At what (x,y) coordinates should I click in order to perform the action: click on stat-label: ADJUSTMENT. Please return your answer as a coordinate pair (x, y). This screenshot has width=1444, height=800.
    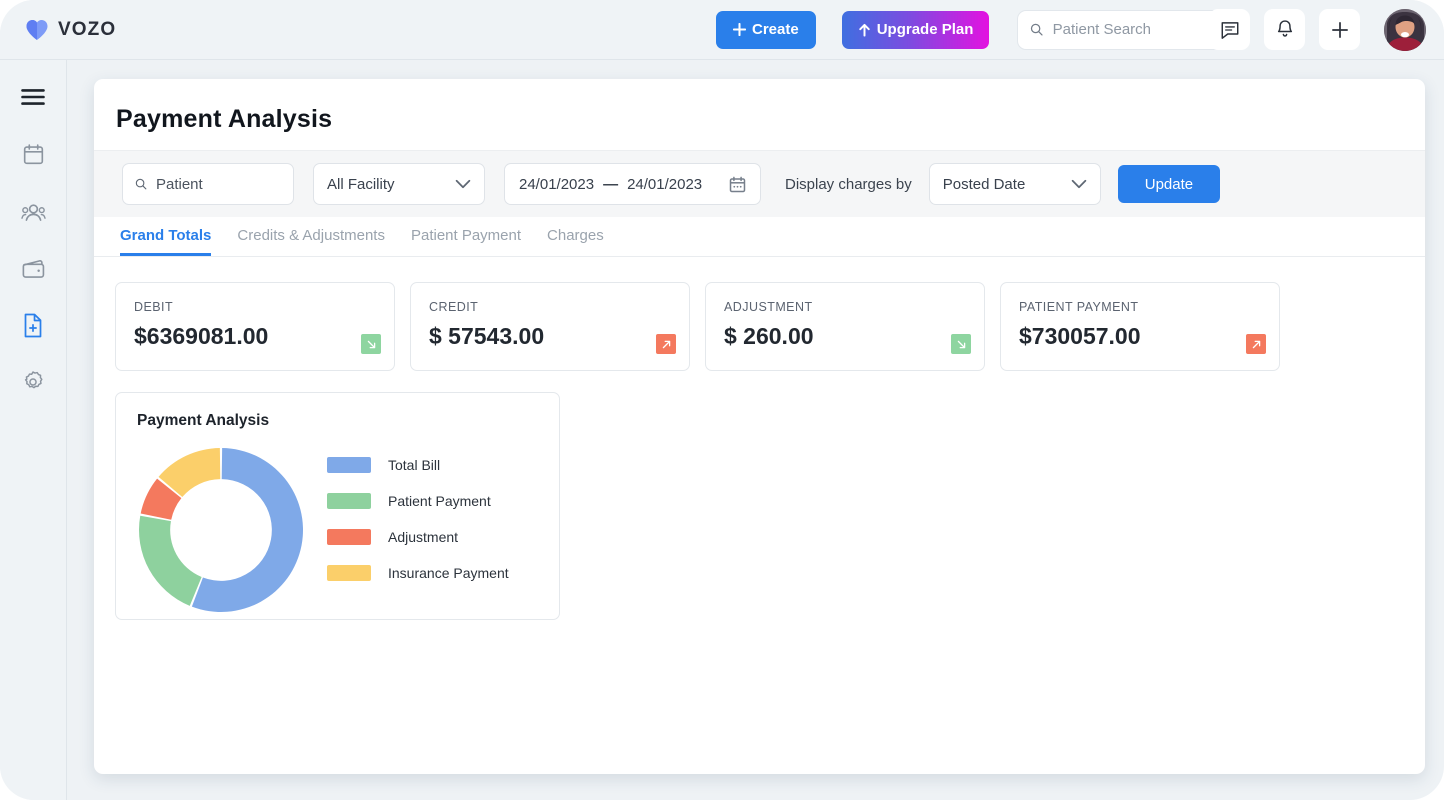
    Looking at the image, I should click on (768, 307).